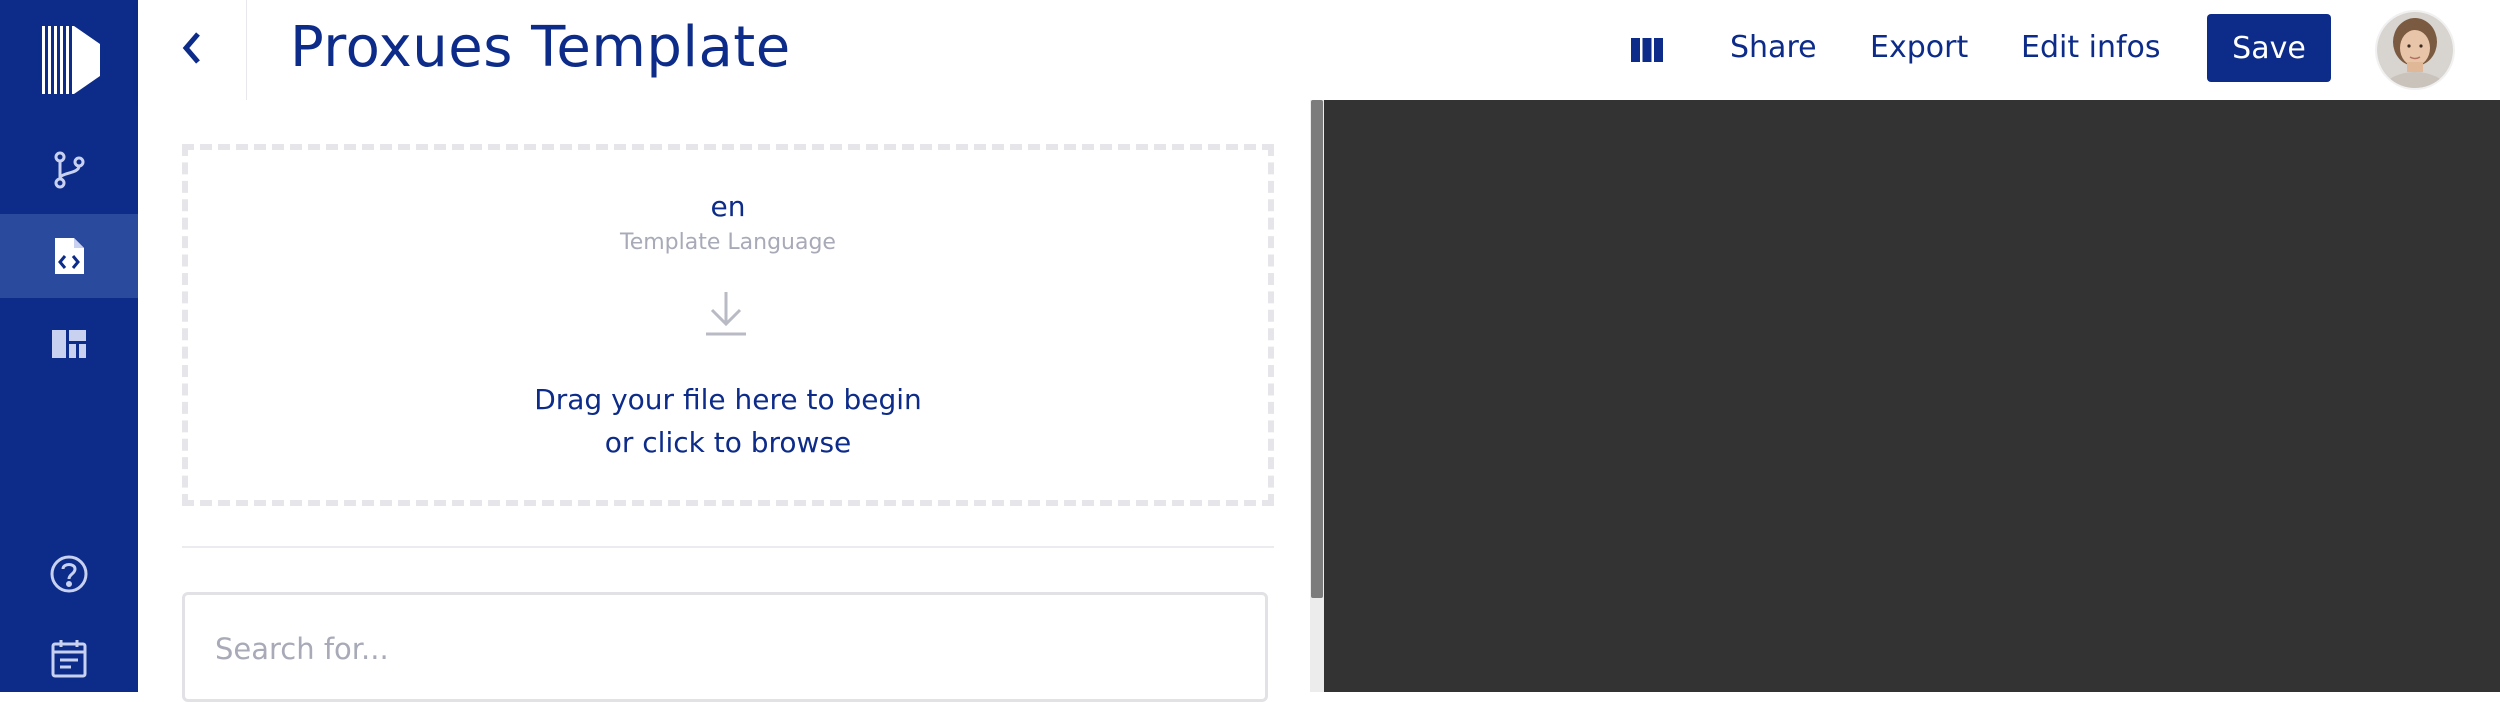  What do you see at coordinates (540, 47) in the screenshot?
I see `page-title: Proxues Template` at bounding box center [540, 47].